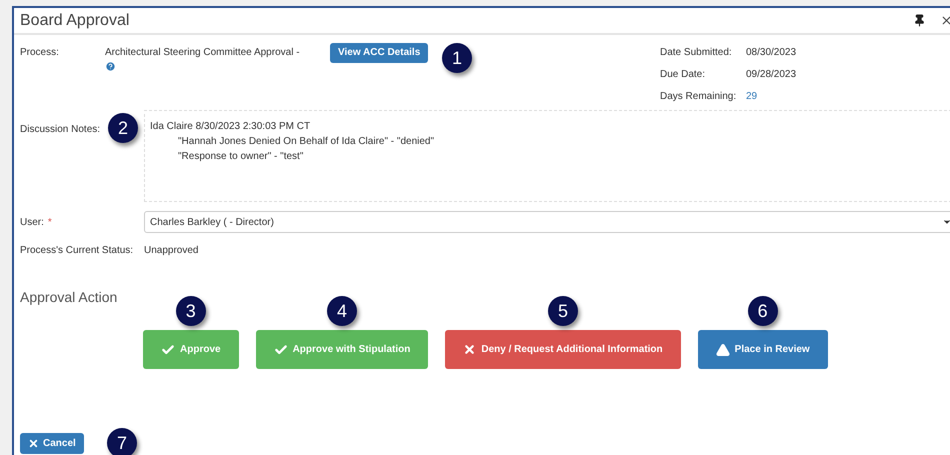 The width and height of the screenshot is (950, 455). Describe the element at coordinates (50, 223) in the screenshot. I see `required-mark: *` at that location.